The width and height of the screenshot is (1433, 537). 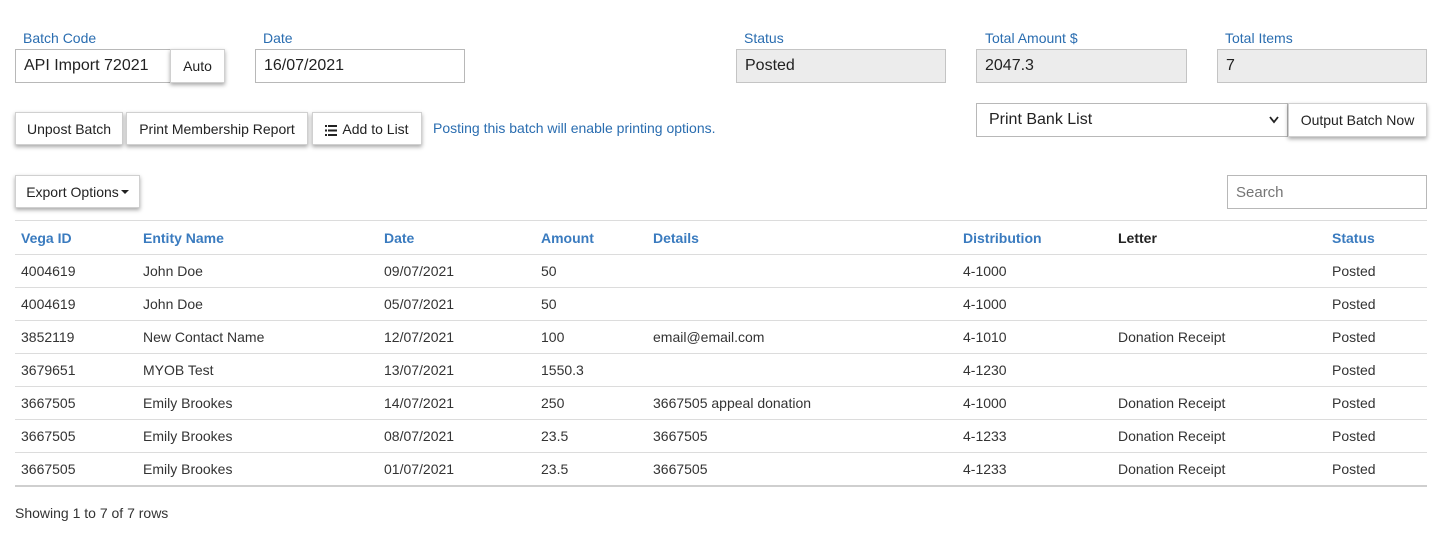 What do you see at coordinates (1034, 337) in the screenshot?
I see `cell-distribution: 4-1010` at bounding box center [1034, 337].